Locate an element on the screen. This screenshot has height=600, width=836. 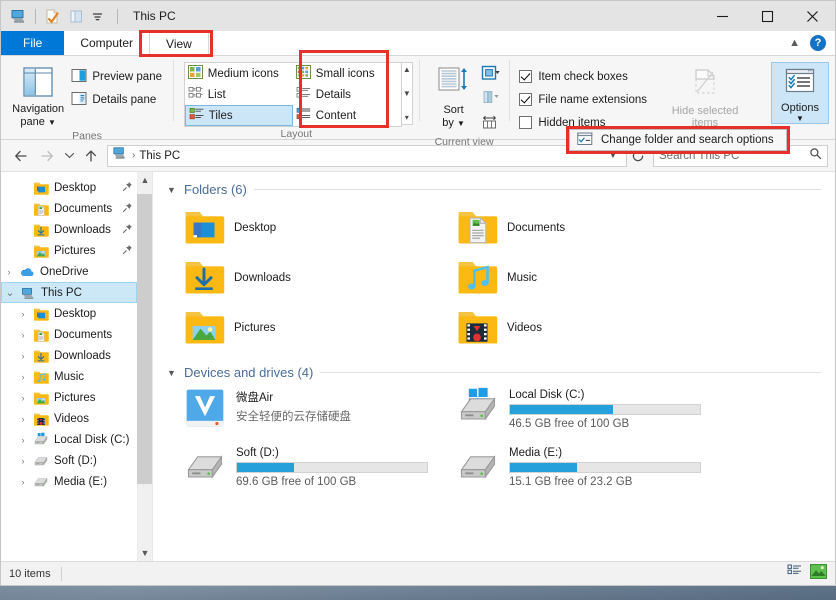
size-columns-to-fit-button is located at coordinates (491, 124).